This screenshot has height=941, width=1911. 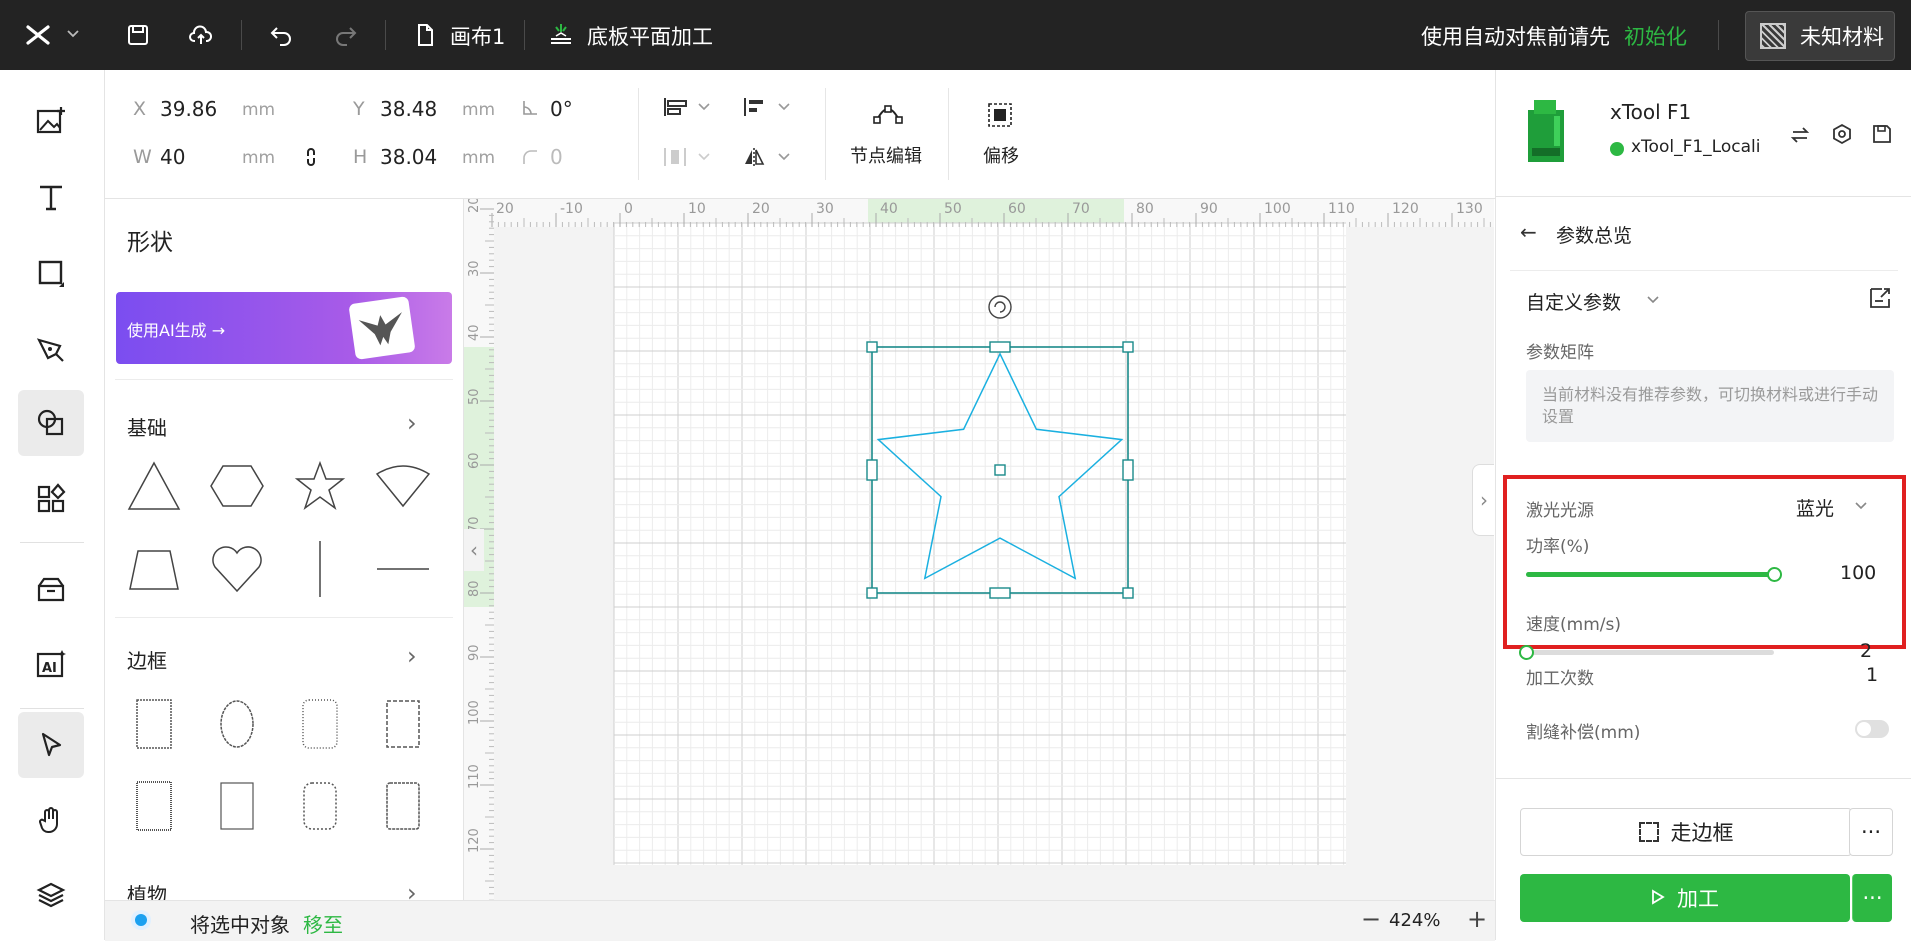 I want to click on corner-radius-input: 0, so click(x=556, y=157).